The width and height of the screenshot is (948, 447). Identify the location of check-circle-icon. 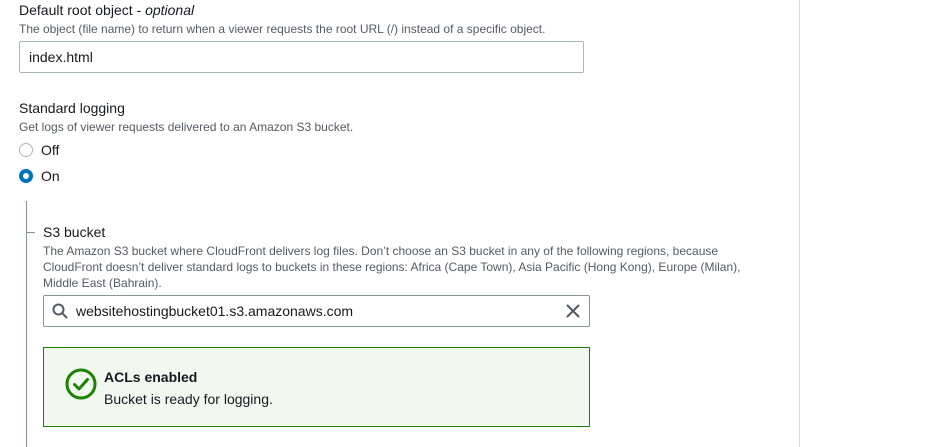
(81, 384).